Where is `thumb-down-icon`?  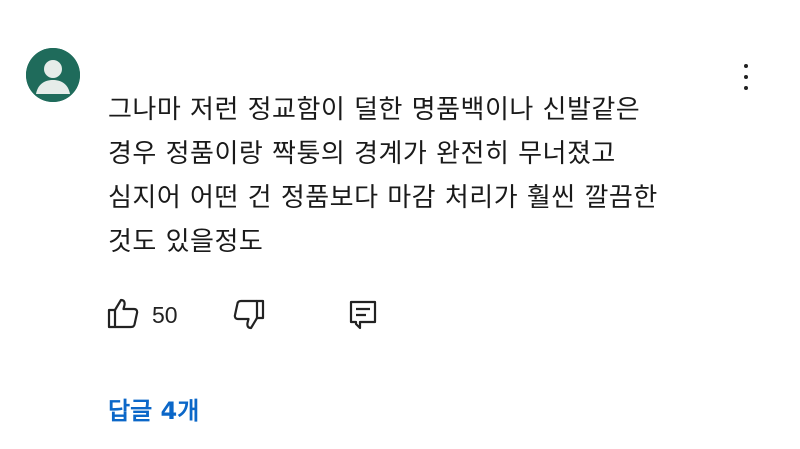 thumb-down-icon is located at coordinates (249, 314).